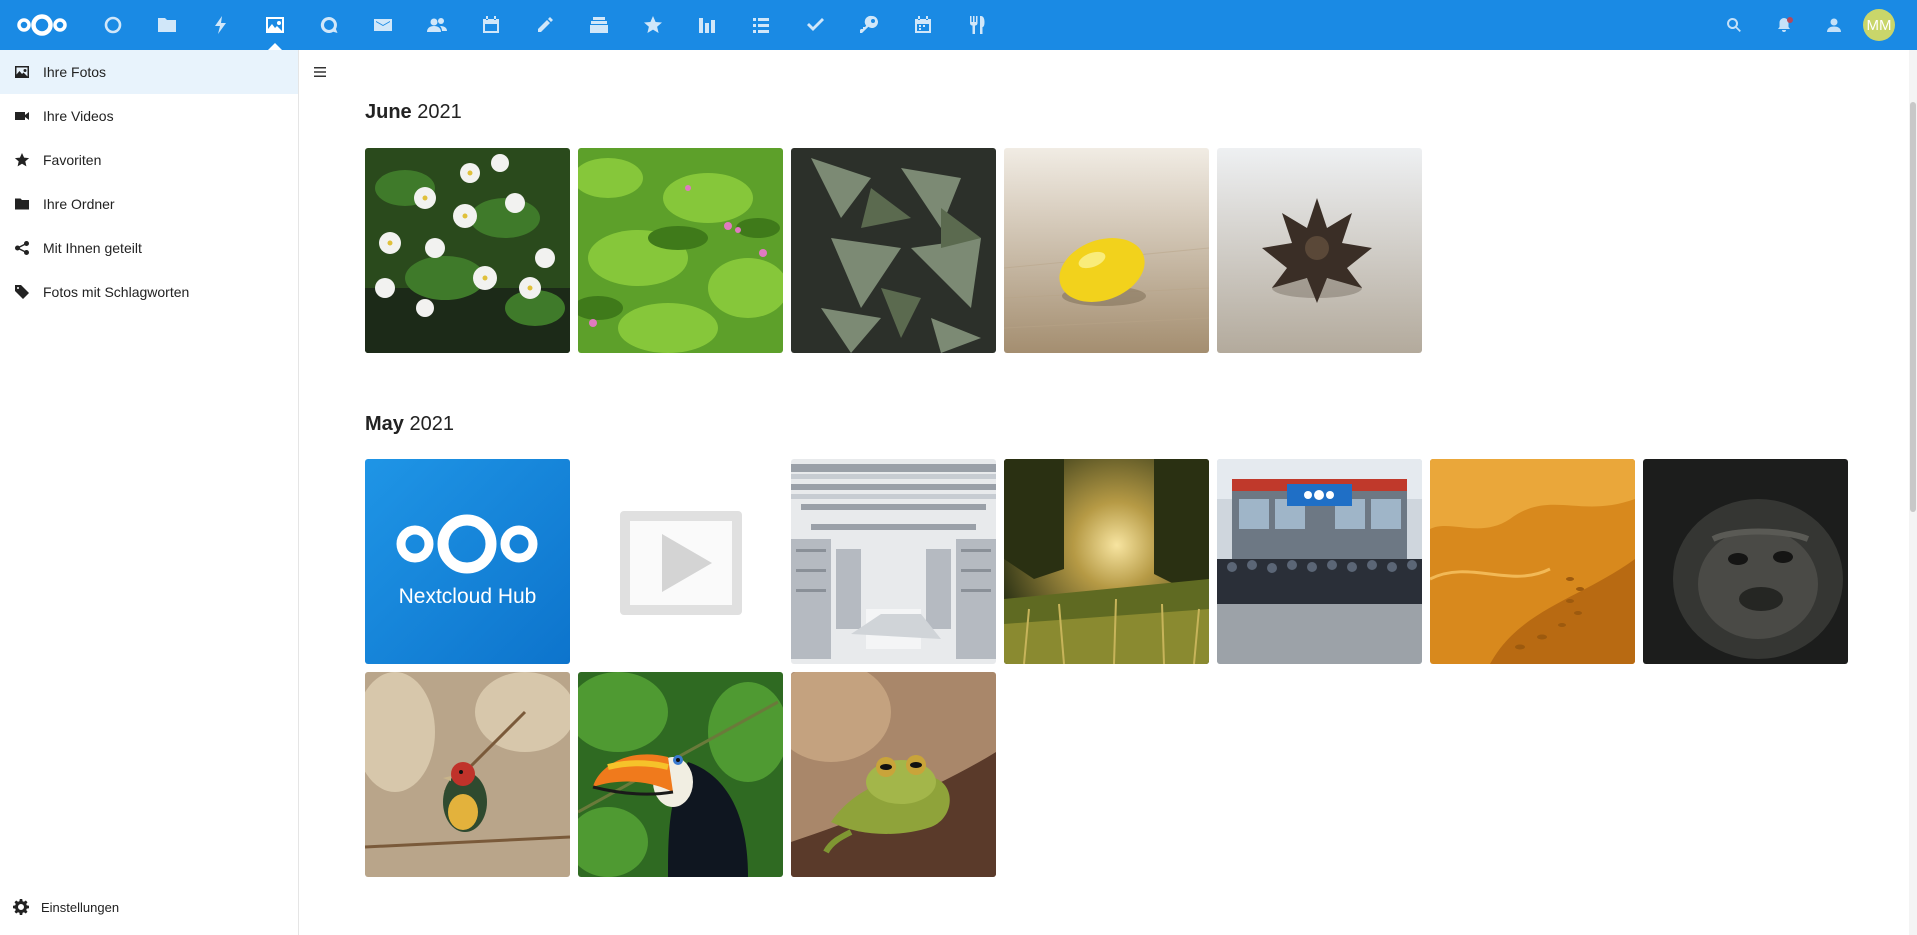 Image resolution: width=1917 pixels, height=935 pixels. I want to click on gear-icon, so click(21, 907).